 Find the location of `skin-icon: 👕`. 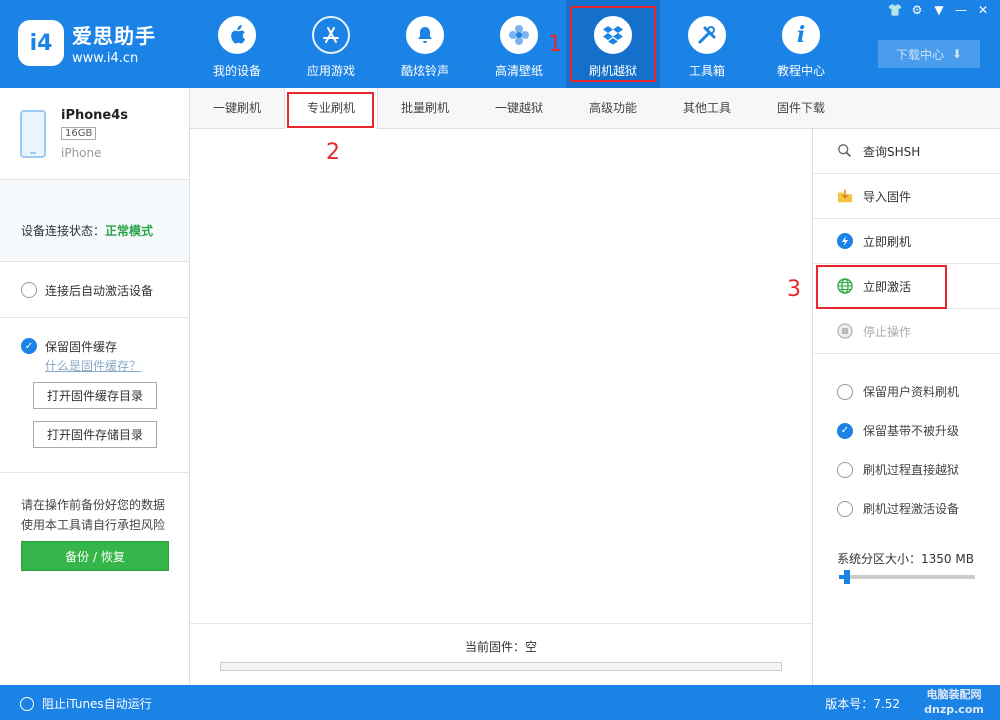

skin-icon: 👕 is located at coordinates (895, 10).